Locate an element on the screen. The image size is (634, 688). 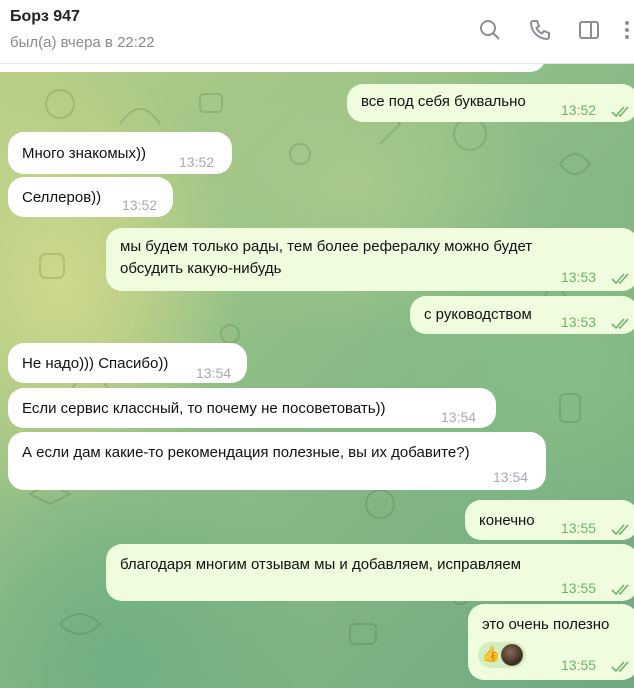
chat-title: Борз 947 is located at coordinates (45, 17).